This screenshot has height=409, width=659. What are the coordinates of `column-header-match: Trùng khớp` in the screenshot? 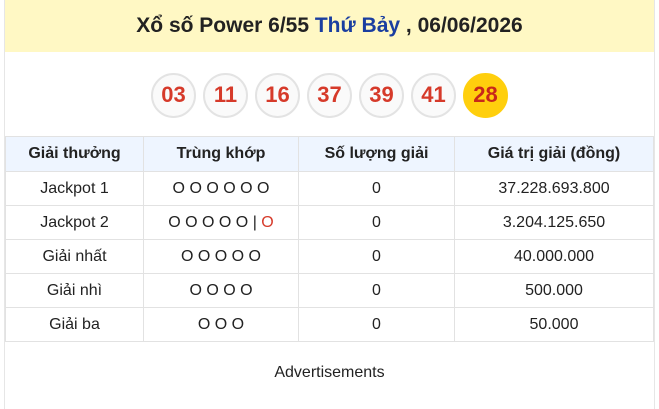 It's located at (221, 154).